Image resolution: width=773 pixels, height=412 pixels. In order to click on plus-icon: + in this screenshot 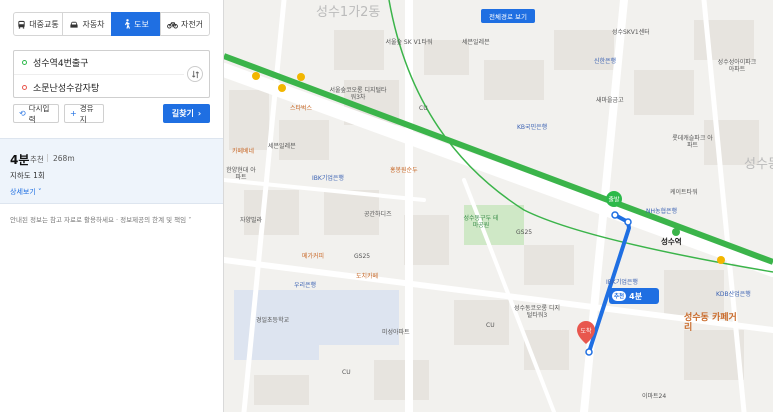, I will do `click(73, 113)`.